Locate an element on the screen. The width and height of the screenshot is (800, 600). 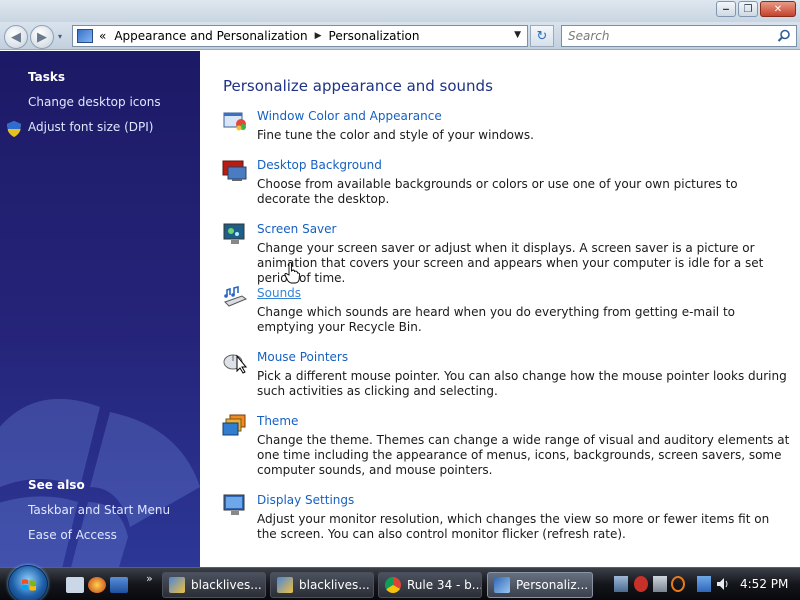
breadcrumb-appearance: Appearance and Personalization is located at coordinates (210, 36).